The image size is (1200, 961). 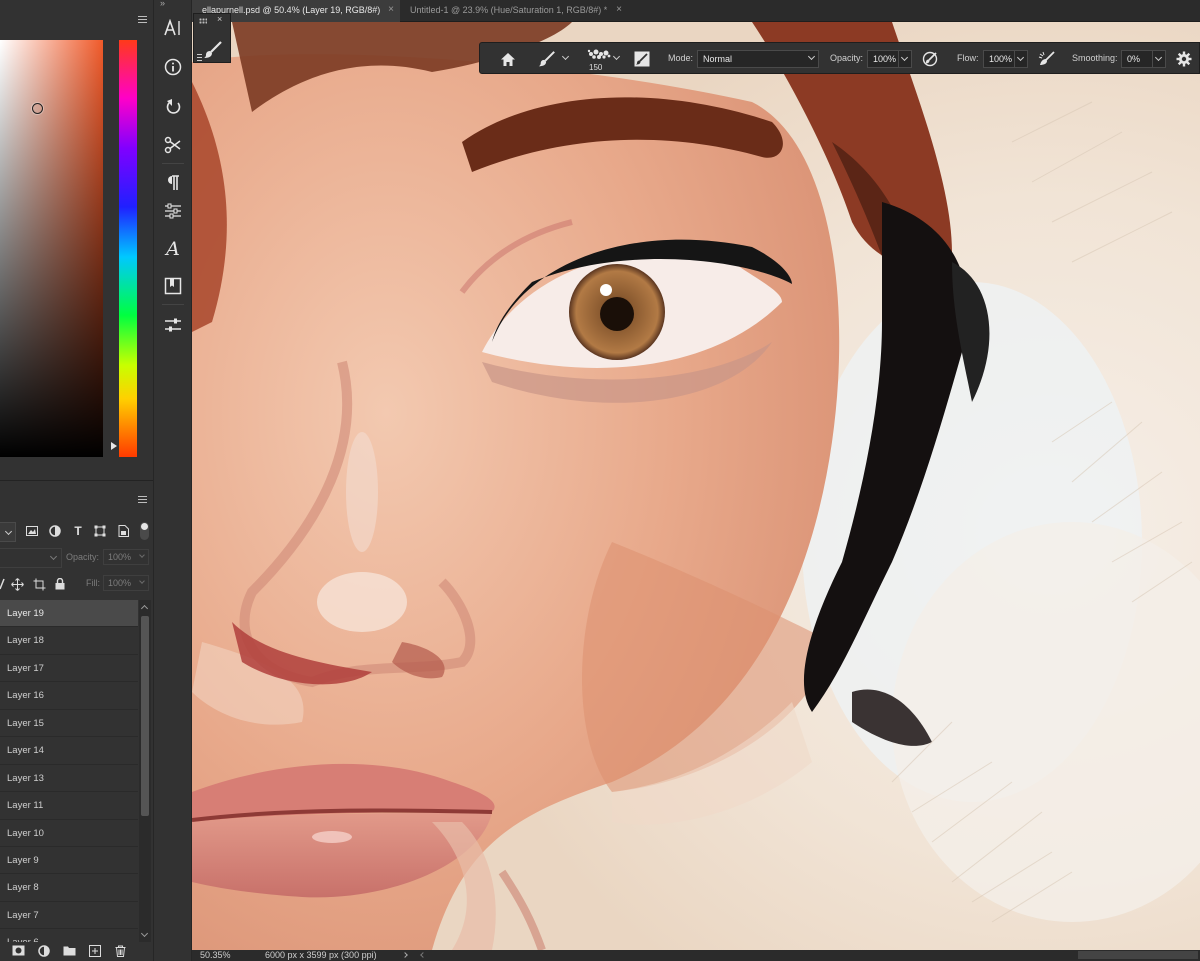 What do you see at coordinates (968, 58) in the screenshot?
I see `flow-label: Flow:` at bounding box center [968, 58].